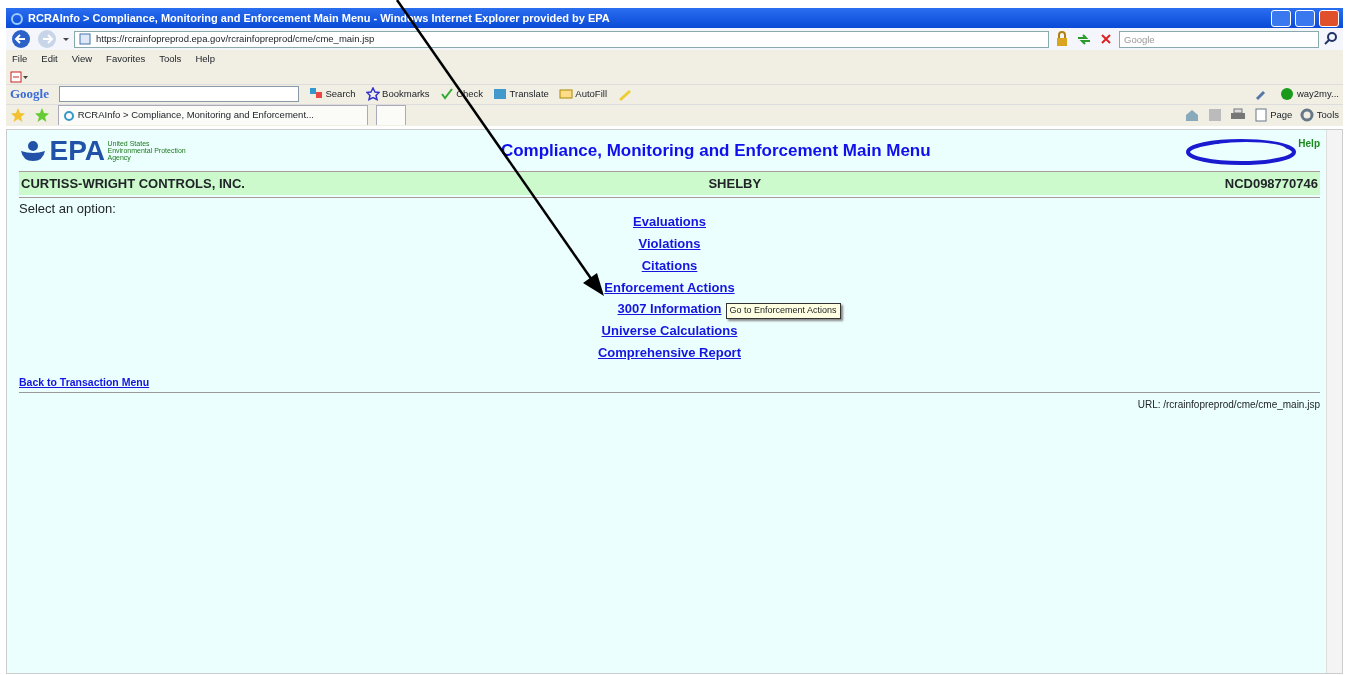 This screenshot has width=1349, height=675. Describe the element at coordinates (521, 94) in the screenshot. I see `toolbar-button: Translate` at that location.